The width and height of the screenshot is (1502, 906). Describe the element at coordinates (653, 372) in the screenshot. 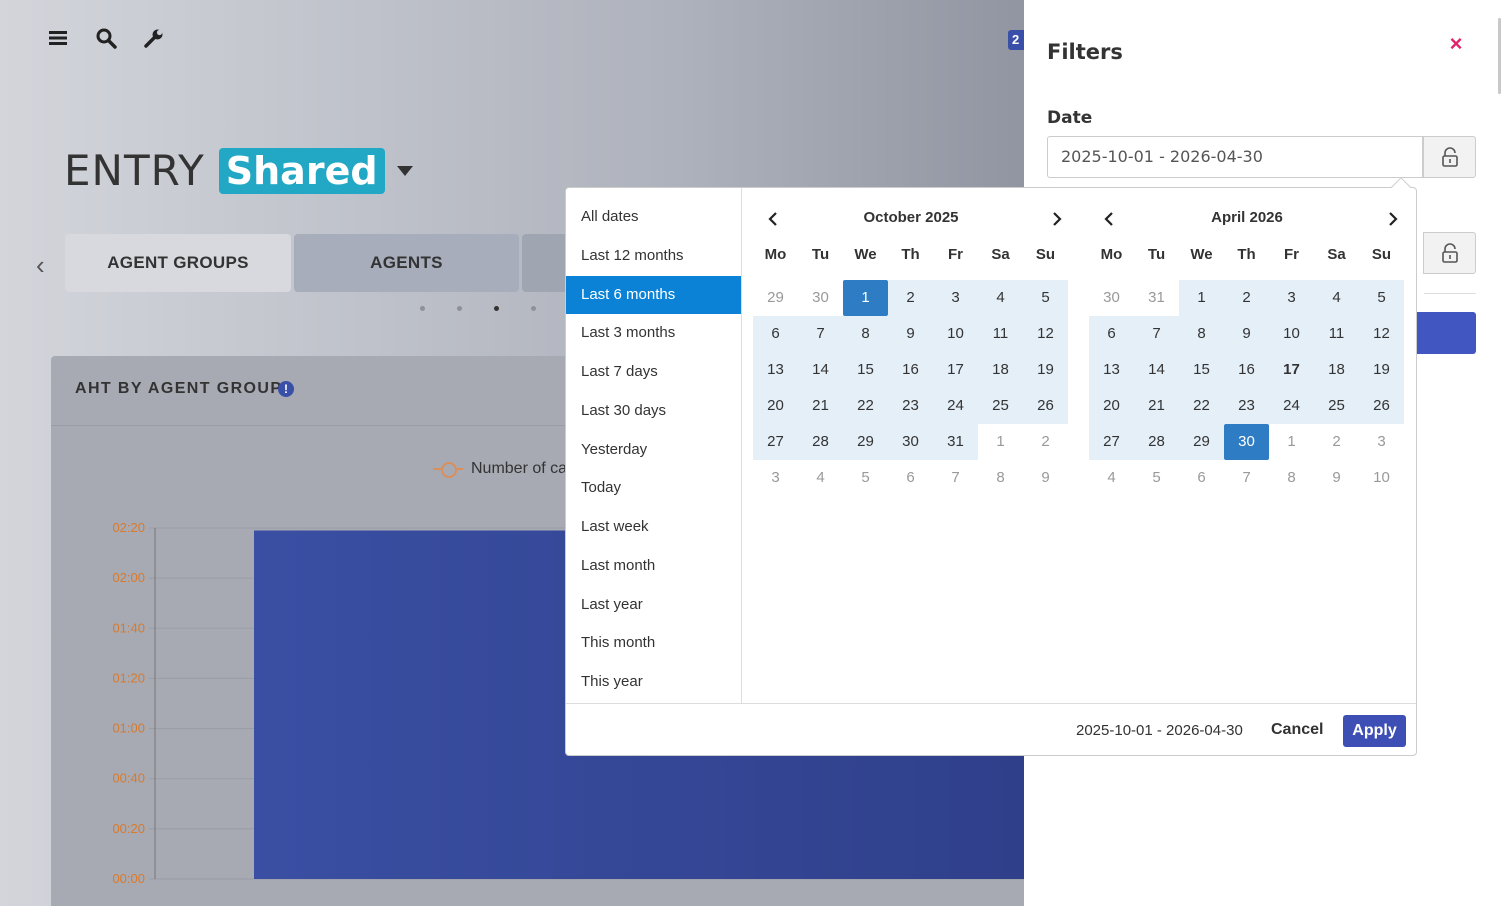

I see `range-option: Last 7 days` at that location.